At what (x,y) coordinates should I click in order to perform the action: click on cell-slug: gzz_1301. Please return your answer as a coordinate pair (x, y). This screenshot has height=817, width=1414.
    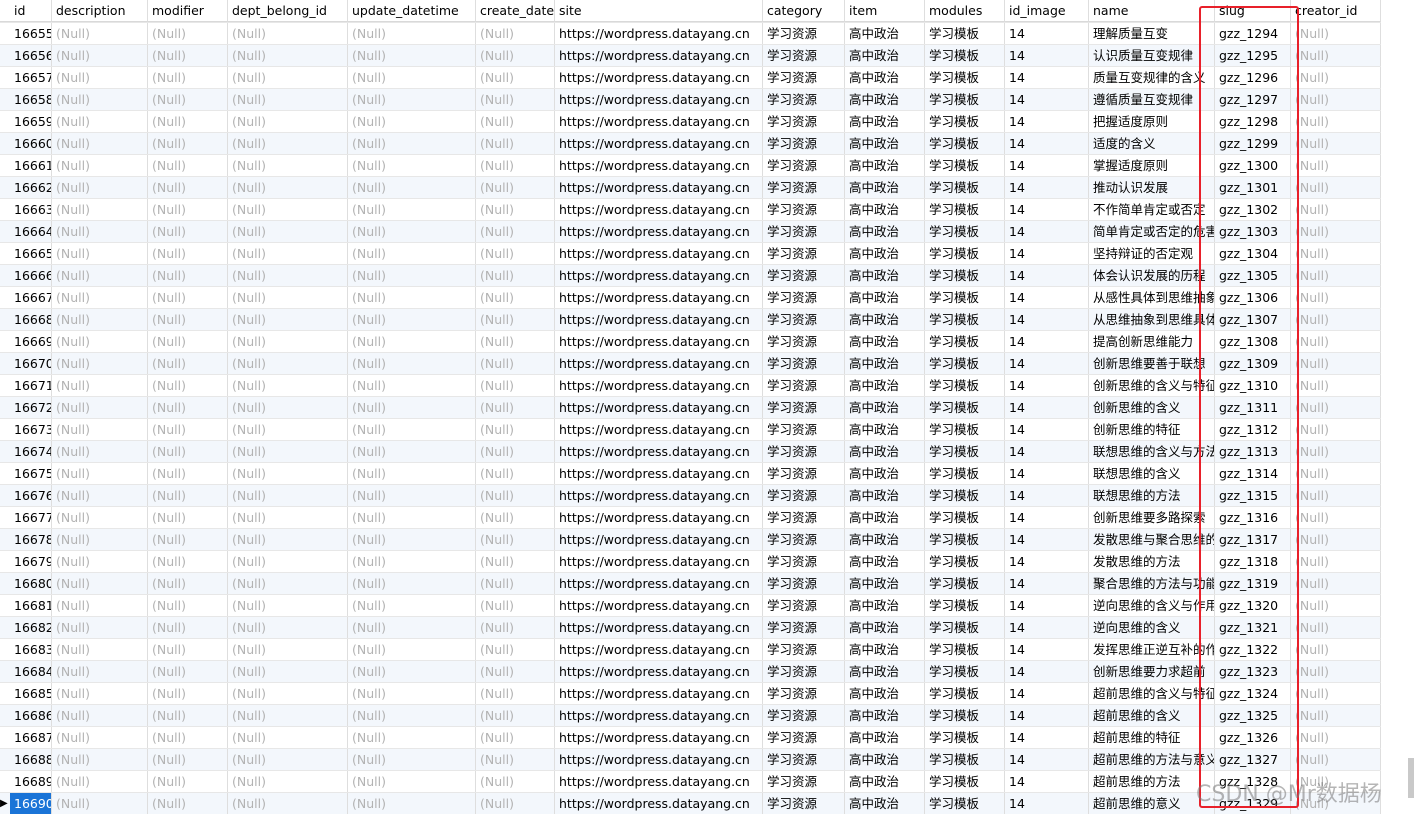
    Looking at the image, I should click on (1253, 187).